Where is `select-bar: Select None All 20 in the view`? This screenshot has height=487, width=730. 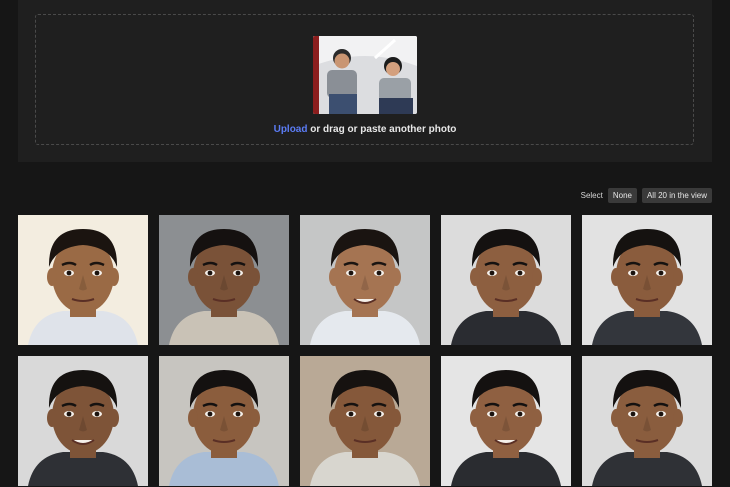
select-bar: Select None All 20 in the view is located at coordinates (646, 195).